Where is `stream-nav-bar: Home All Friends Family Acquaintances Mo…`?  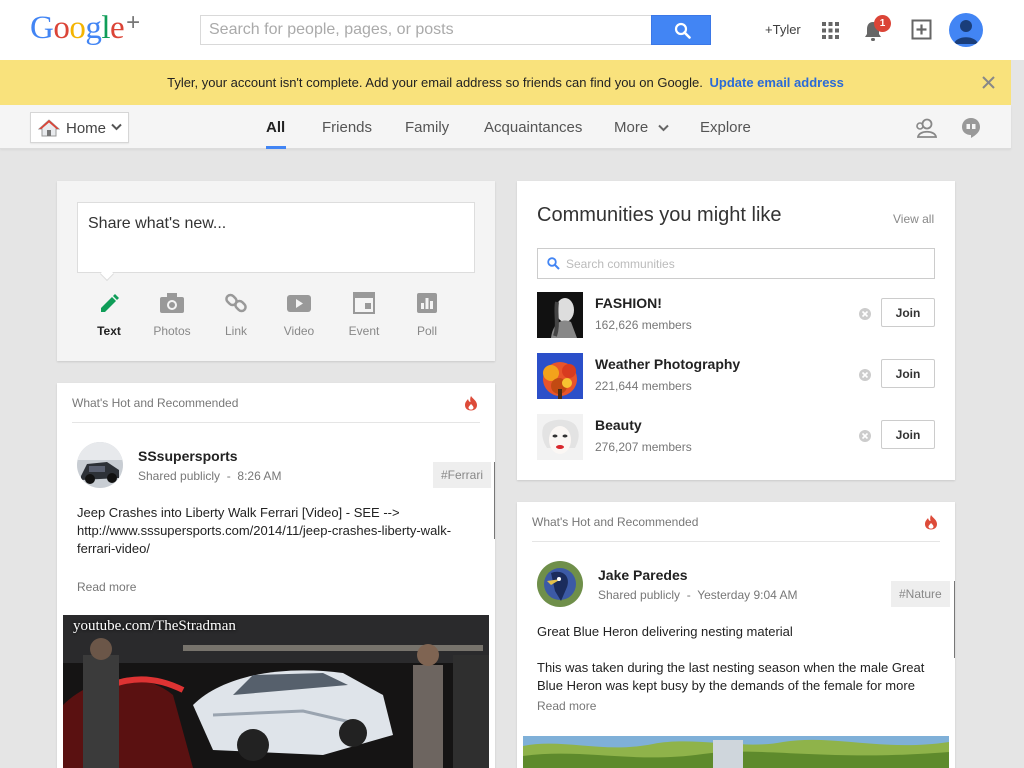 stream-nav-bar: Home All Friends Family Acquaintances Mo… is located at coordinates (505, 127).